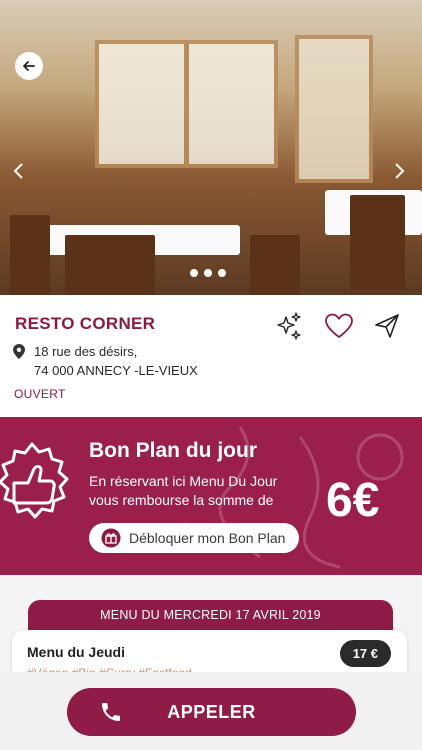  Describe the element at coordinates (40, 394) in the screenshot. I see `open-status: OUVERT` at that location.